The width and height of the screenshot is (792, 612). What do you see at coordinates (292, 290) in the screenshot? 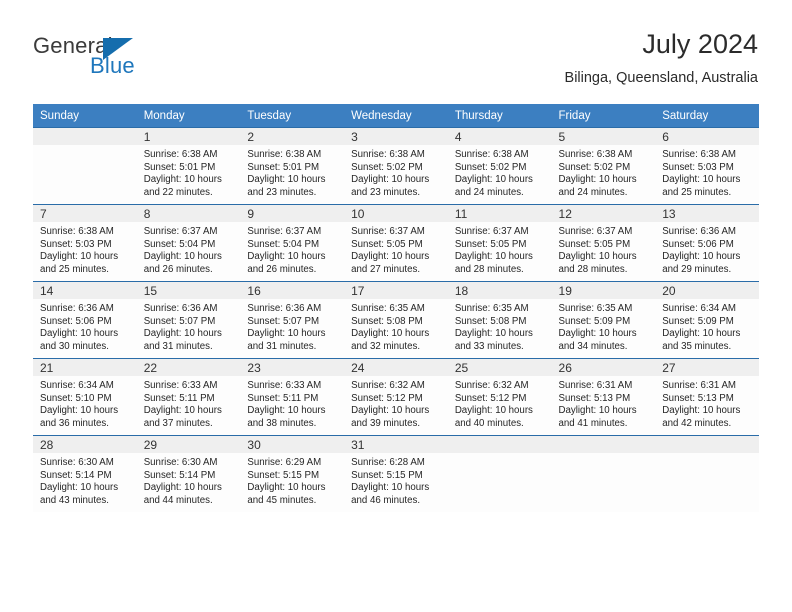
I see `day-number: 16` at bounding box center [292, 290].